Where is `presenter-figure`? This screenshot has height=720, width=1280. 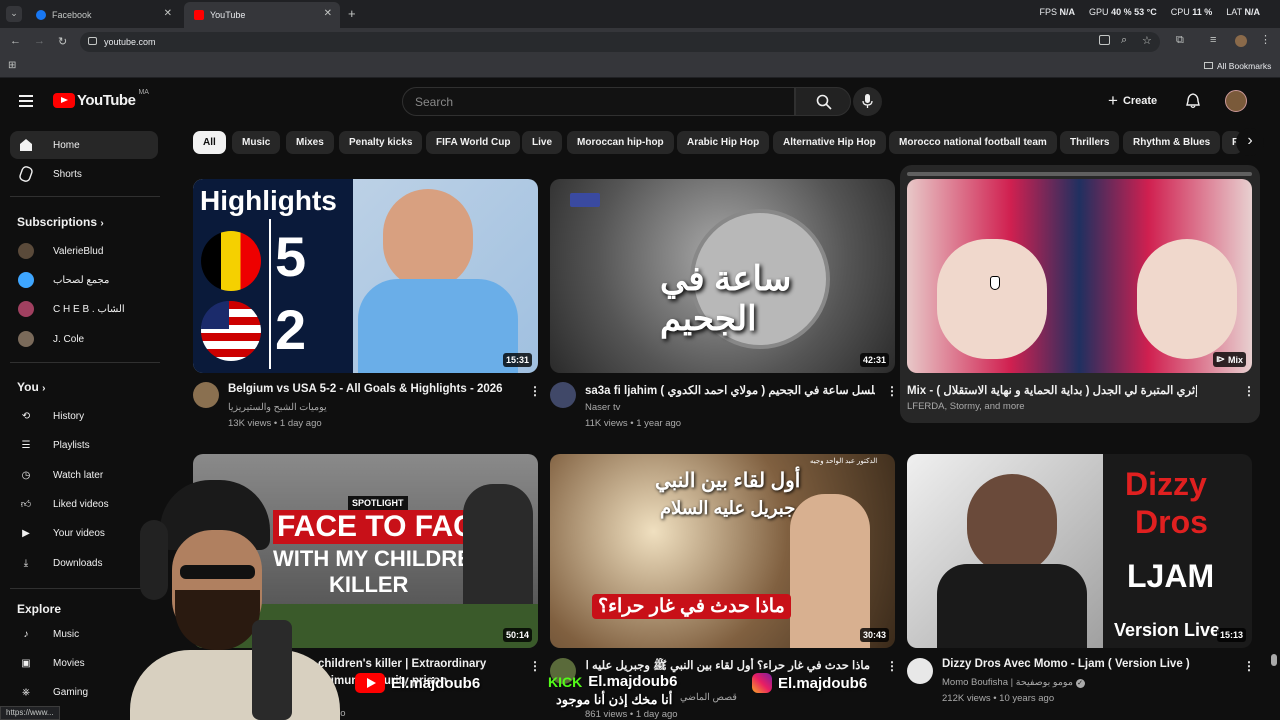 presenter-figure is located at coordinates (830, 571).